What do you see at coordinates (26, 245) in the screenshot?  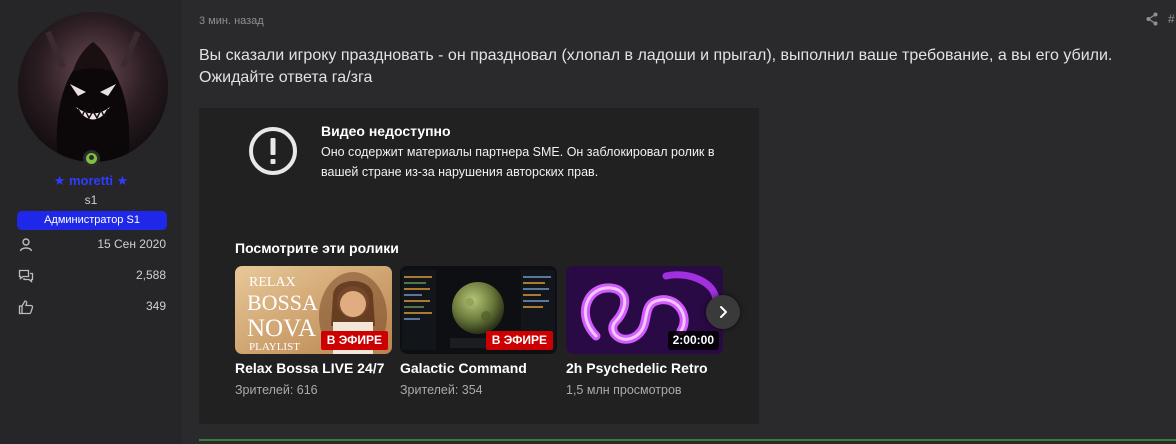 I see `user-icon` at bounding box center [26, 245].